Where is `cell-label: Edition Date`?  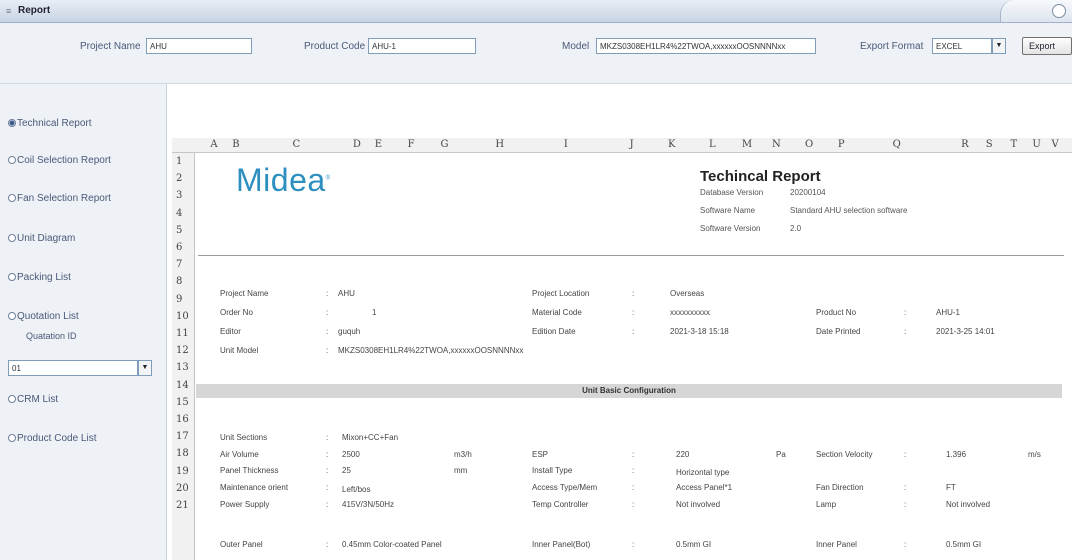
cell-label: Edition Date is located at coordinates (554, 331).